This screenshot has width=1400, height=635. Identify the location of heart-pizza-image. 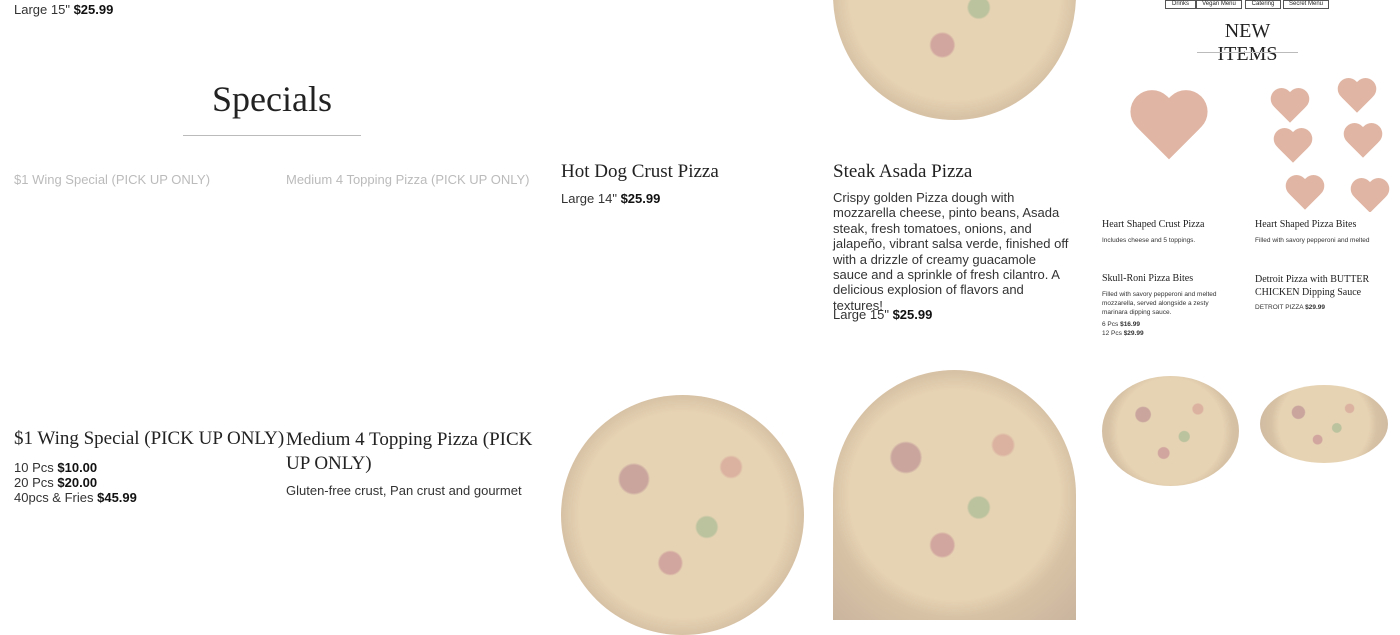
(1169, 128).